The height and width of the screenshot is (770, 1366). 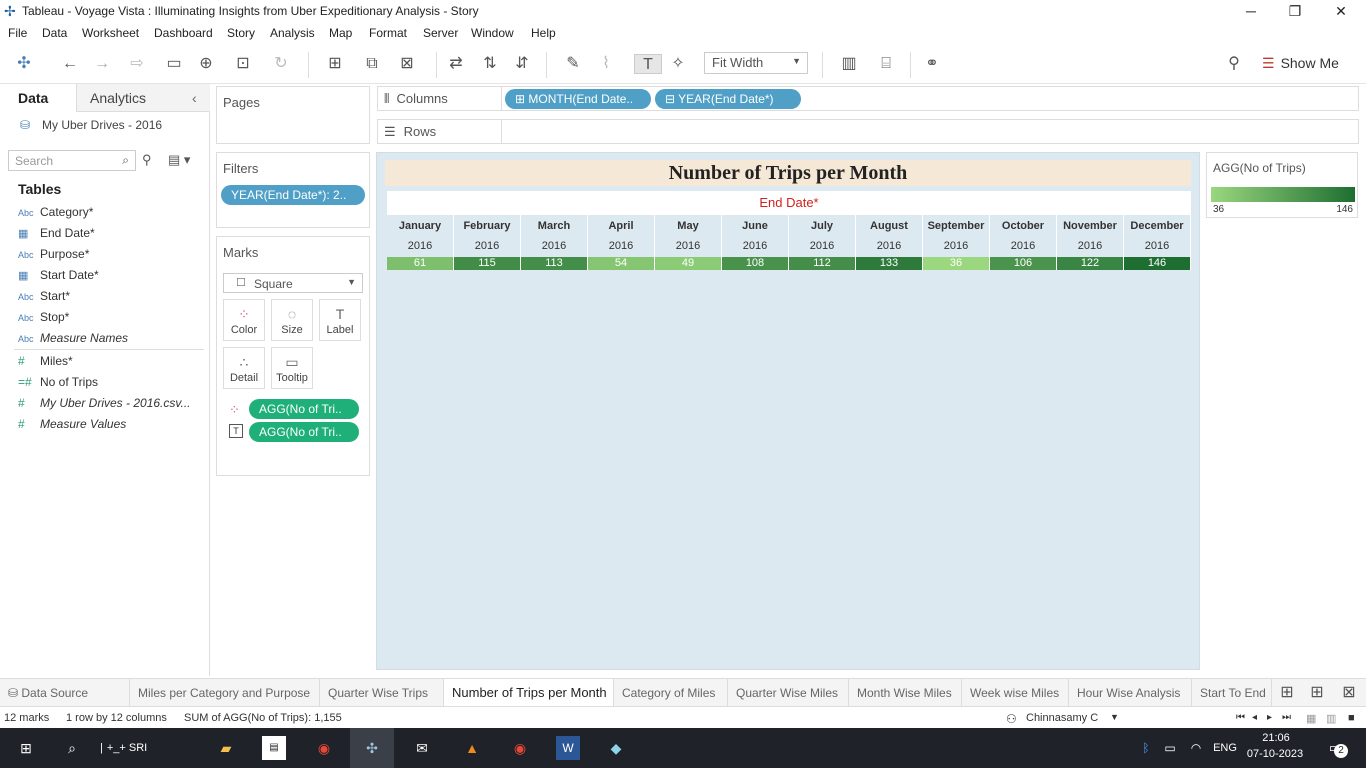 I want to click on search-icon: ⌕, so click(x=72, y=748).